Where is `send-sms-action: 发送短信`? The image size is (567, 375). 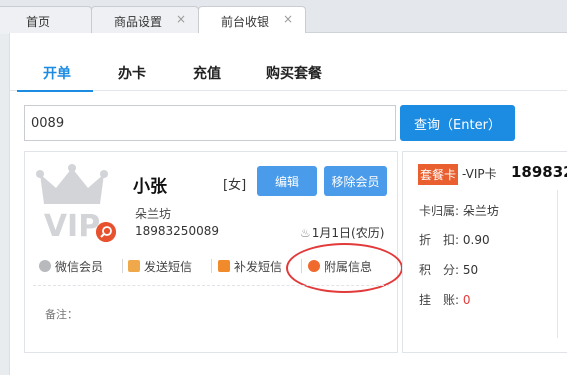 send-sms-action: 发送短信 is located at coordinates (160, 266).